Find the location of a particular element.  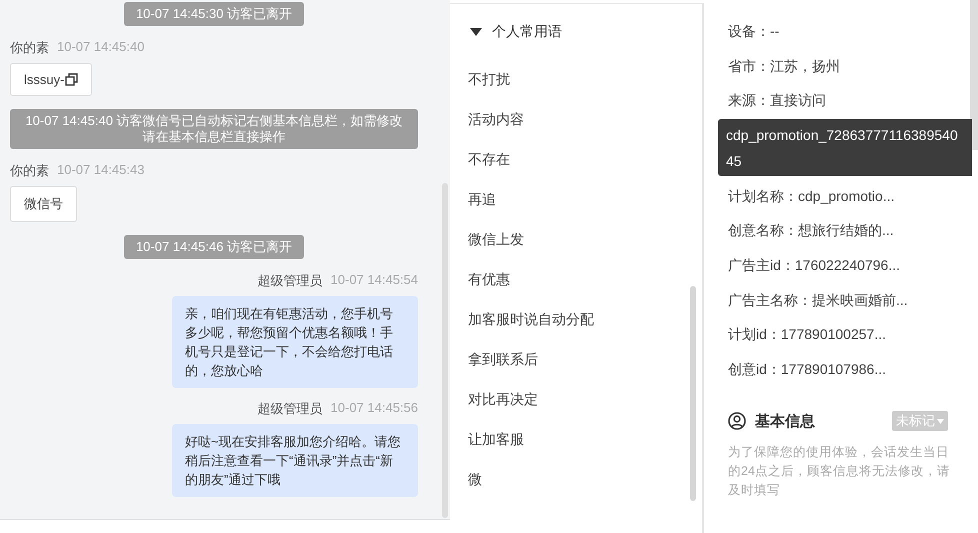

caret-down-icon is located at coordinates (476, 32).